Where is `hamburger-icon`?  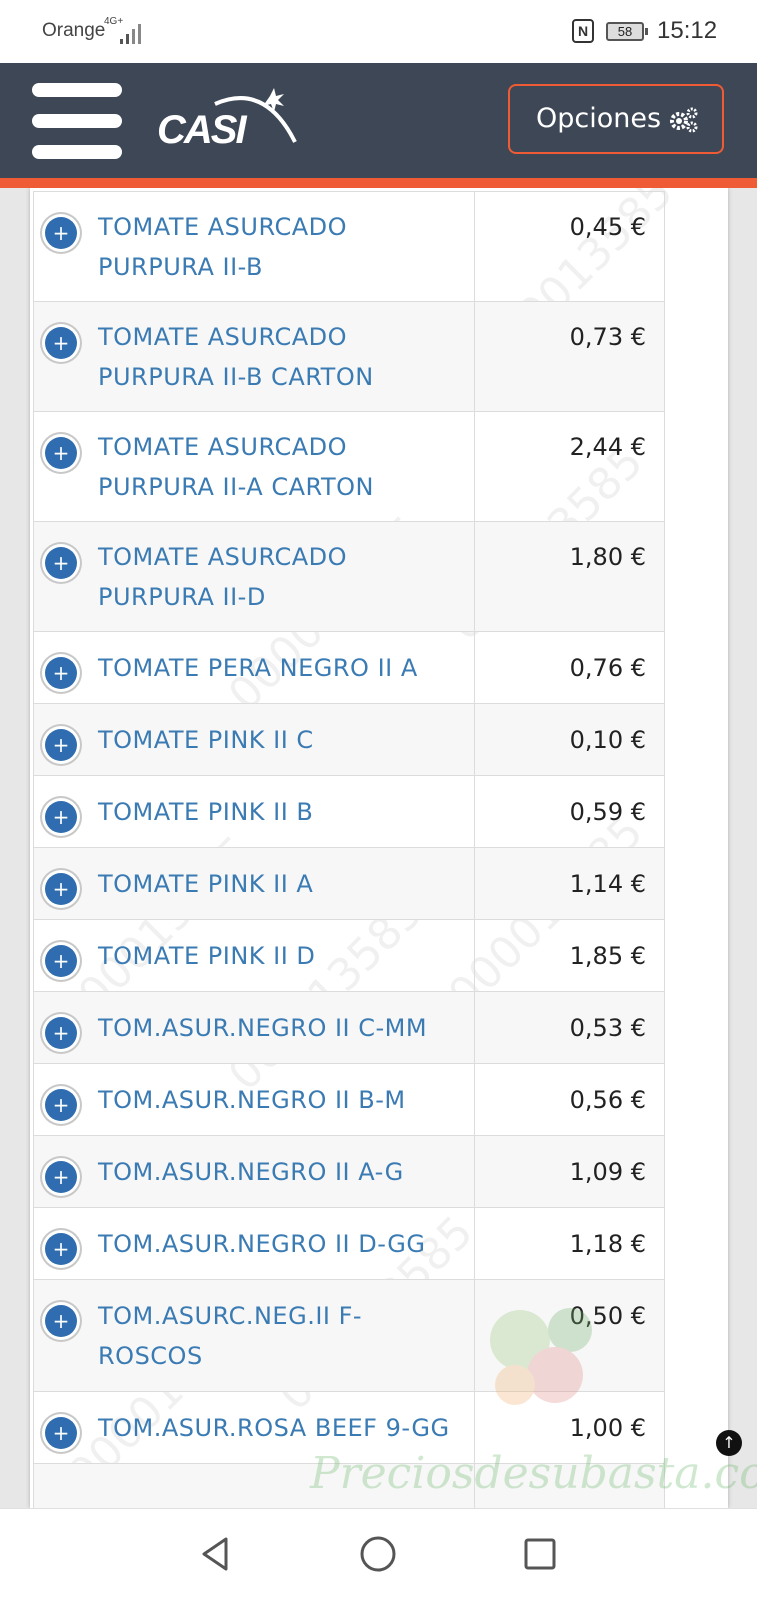
hamburger-icon is located at coordinates (77, 121).